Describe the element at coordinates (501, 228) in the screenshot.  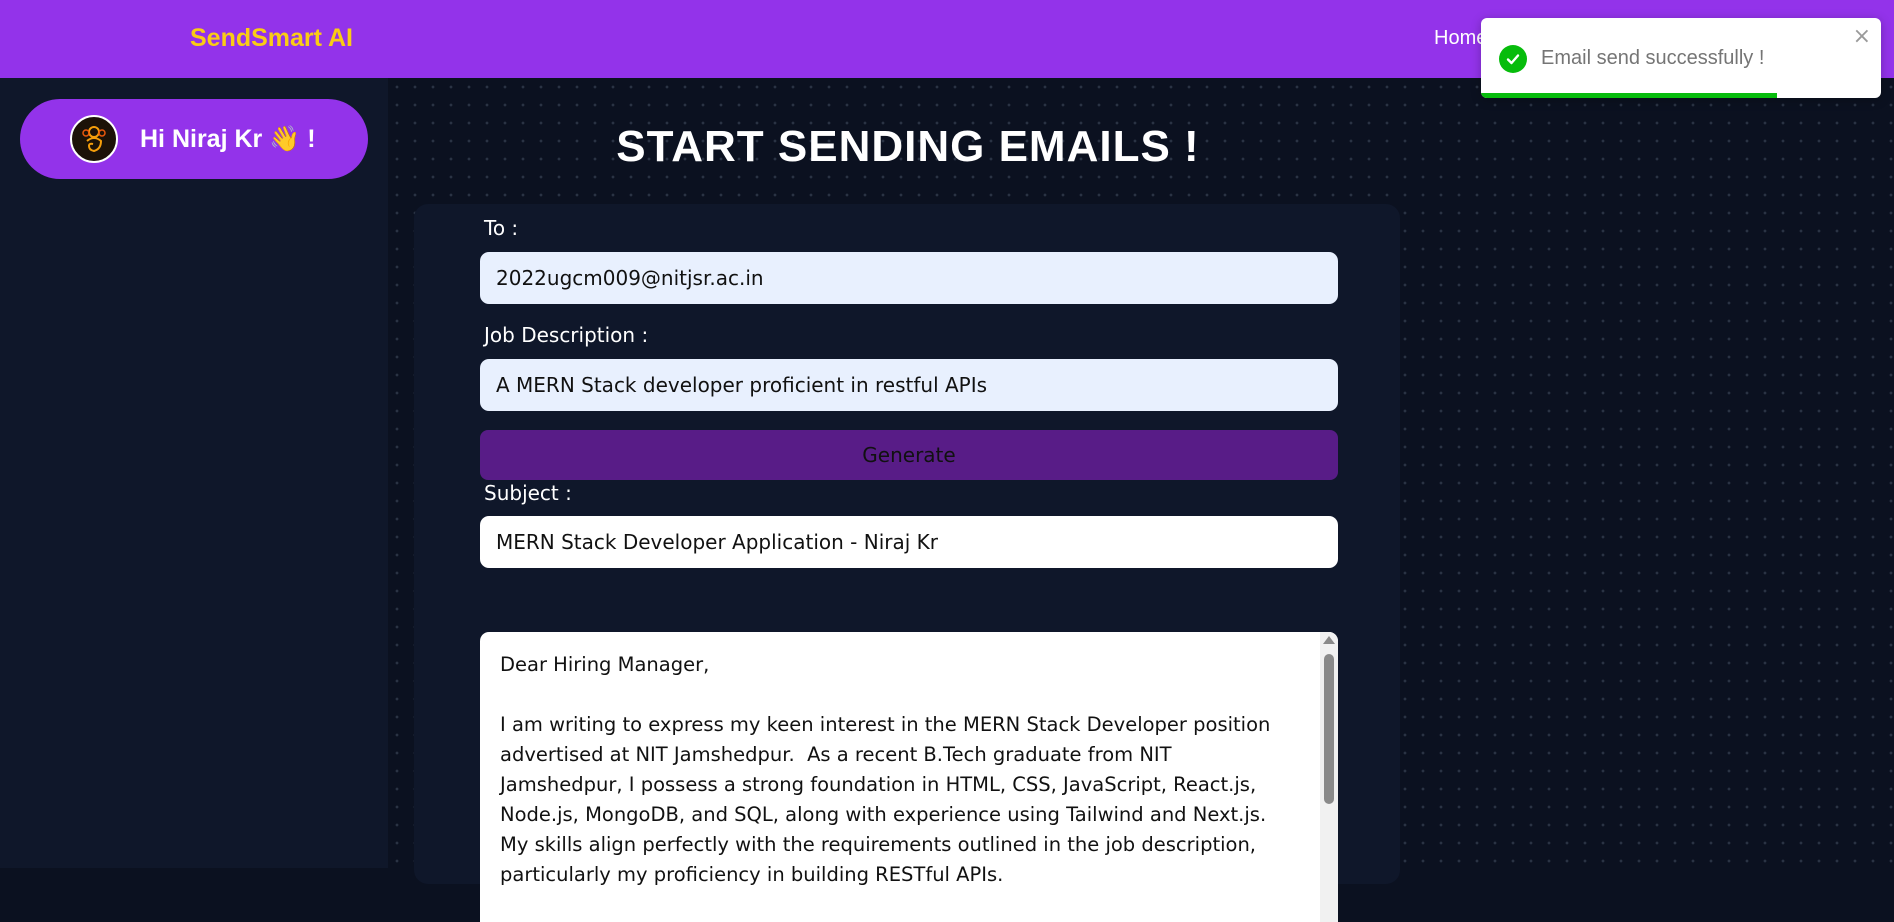
I see `to-label: To :` at that location.